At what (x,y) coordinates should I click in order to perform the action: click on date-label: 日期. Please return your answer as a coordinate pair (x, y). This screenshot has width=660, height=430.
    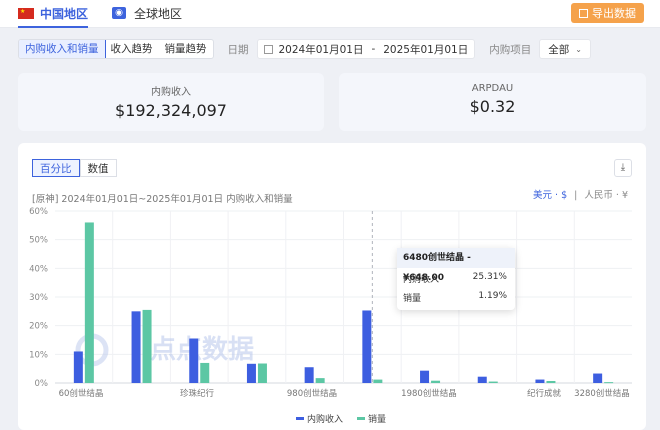
    Looking at the image, I should click on (238, 49).